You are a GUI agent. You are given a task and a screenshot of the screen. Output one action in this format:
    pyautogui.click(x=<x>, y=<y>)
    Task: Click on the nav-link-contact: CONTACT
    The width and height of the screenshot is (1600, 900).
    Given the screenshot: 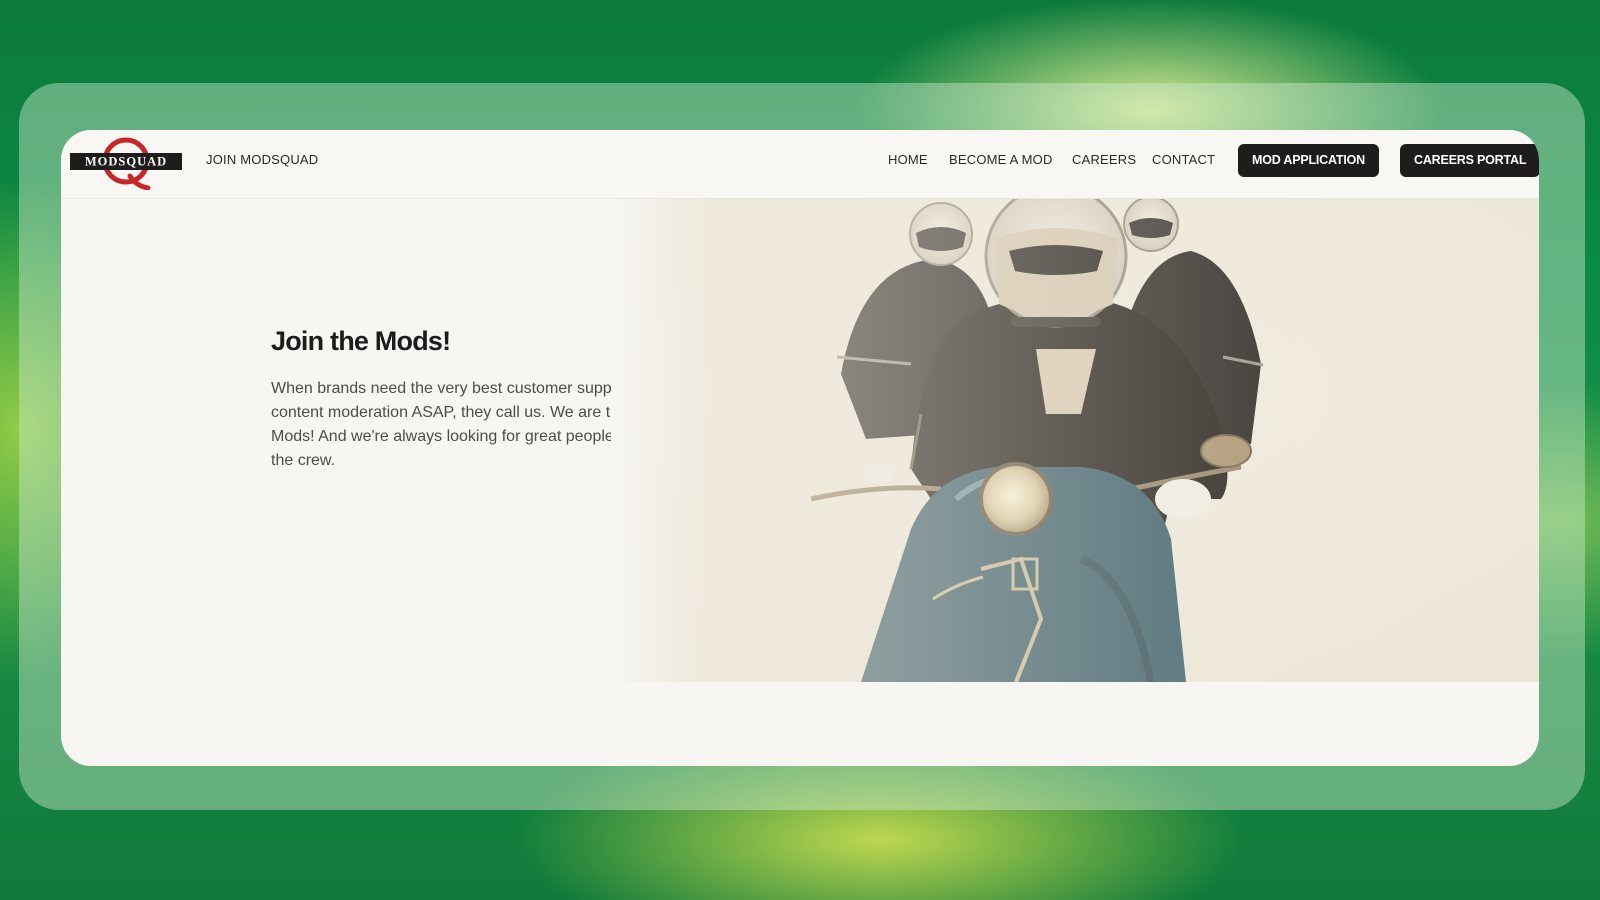 What is the action you would take?
    pyautogui.click(x=1183, y=159)
    